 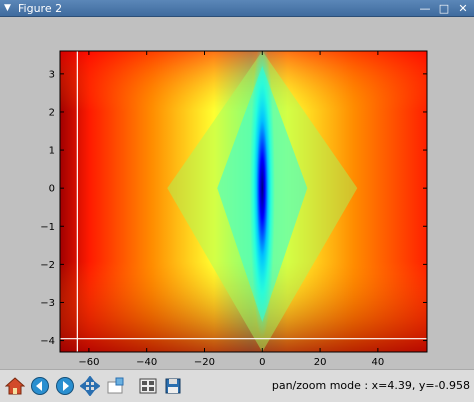 What do you see at coordinates (52, 189) in the screenshot?
I see `y-tick-label: 0` at bounding box center [52, 189].